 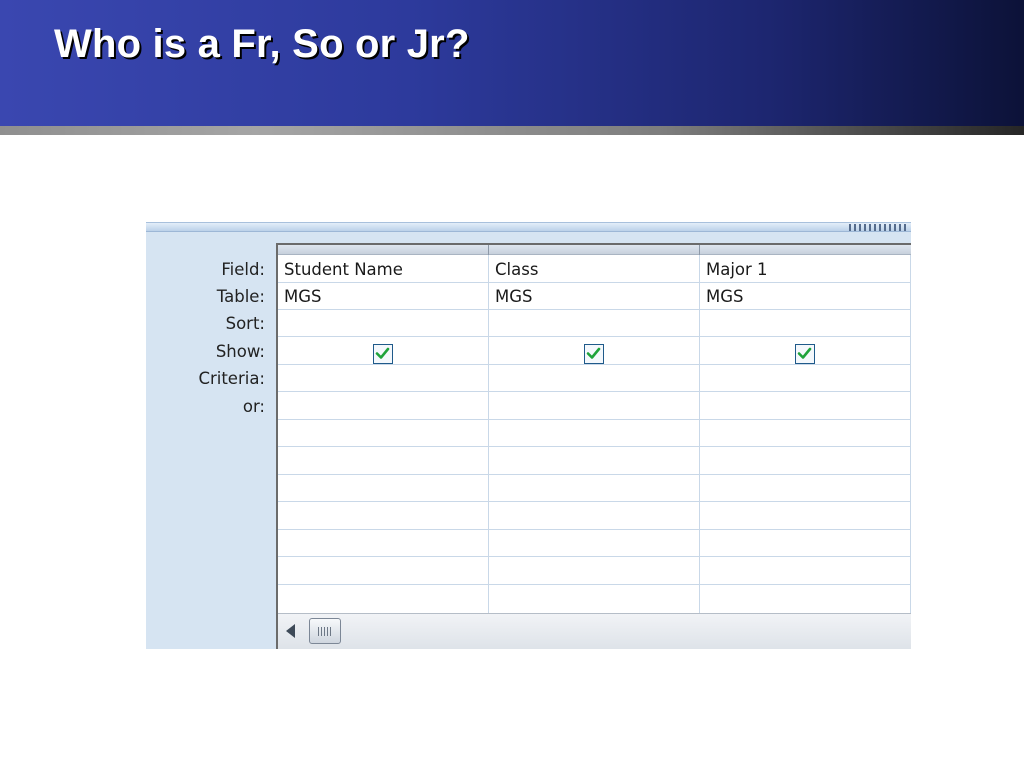 What do you see at coordinates (240, 296) in the screenshot?
I see `row-label-table: Table:` at bounding box center [240, 296].